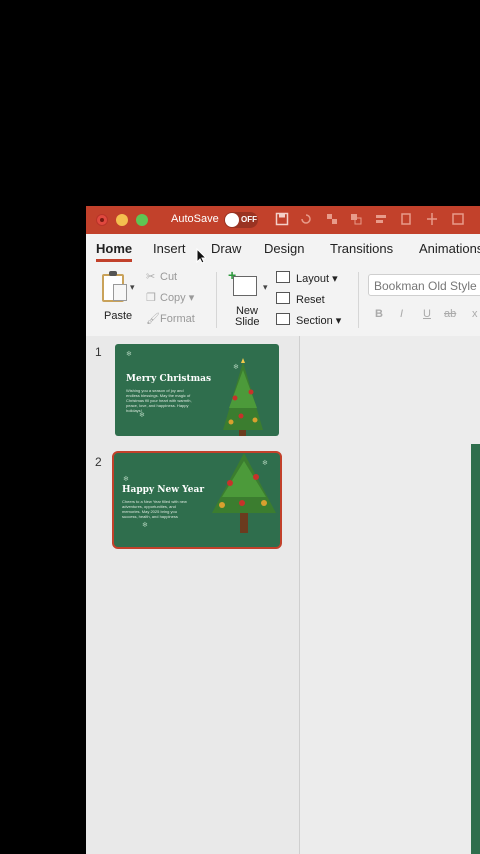  I want to click on cut-button: ✂ Cut, so click(161, 276).